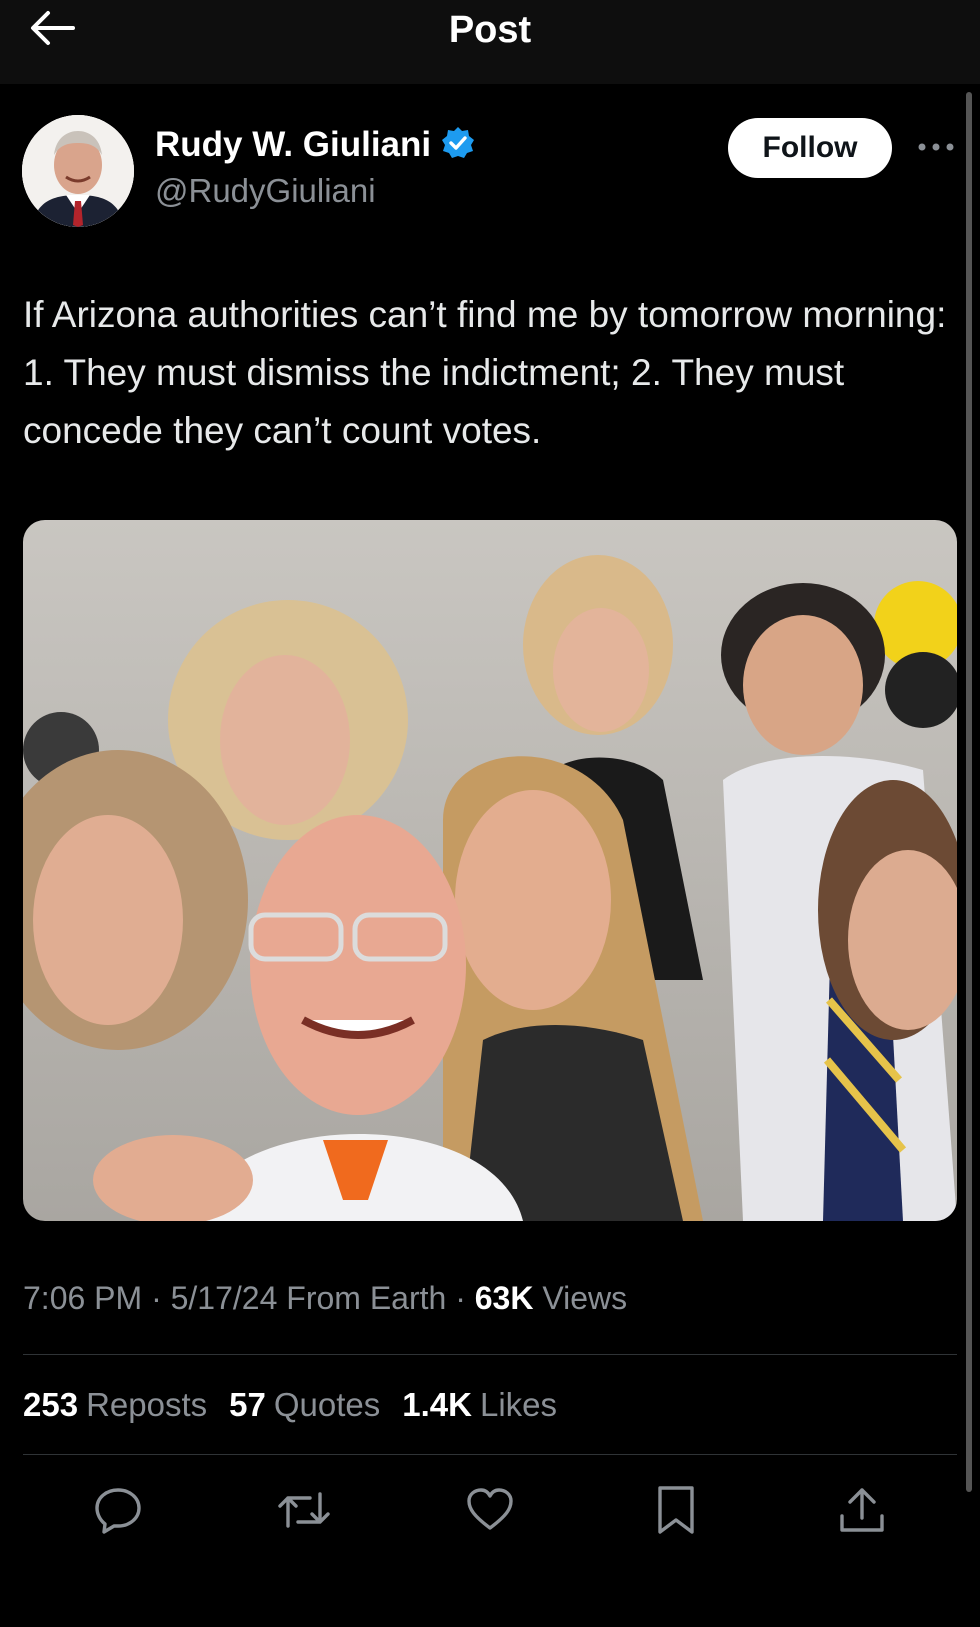  What do you see at coordinates (504, 1298) in the screenshot?
I see `views-count: 63K` at bounding box center [504, 1298].